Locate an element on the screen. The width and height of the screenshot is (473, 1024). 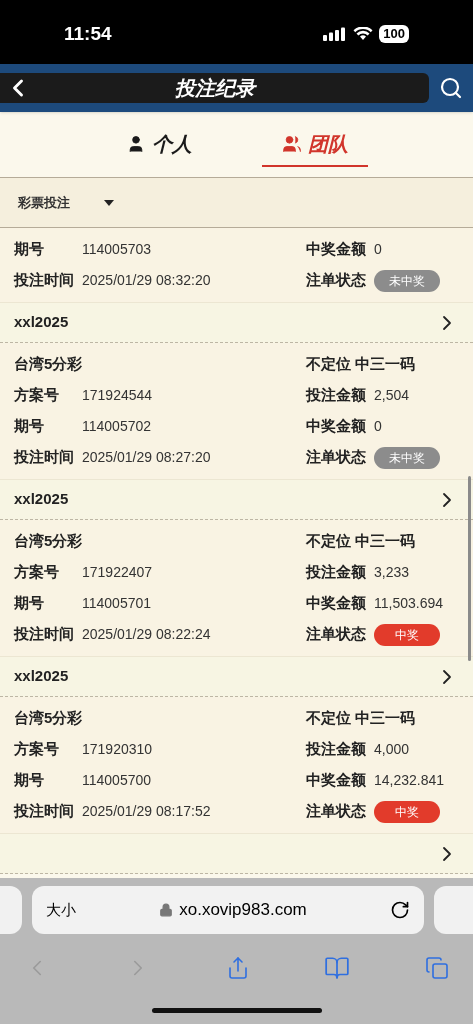
field-value: 114005701 is located at coordinates (117, 603).